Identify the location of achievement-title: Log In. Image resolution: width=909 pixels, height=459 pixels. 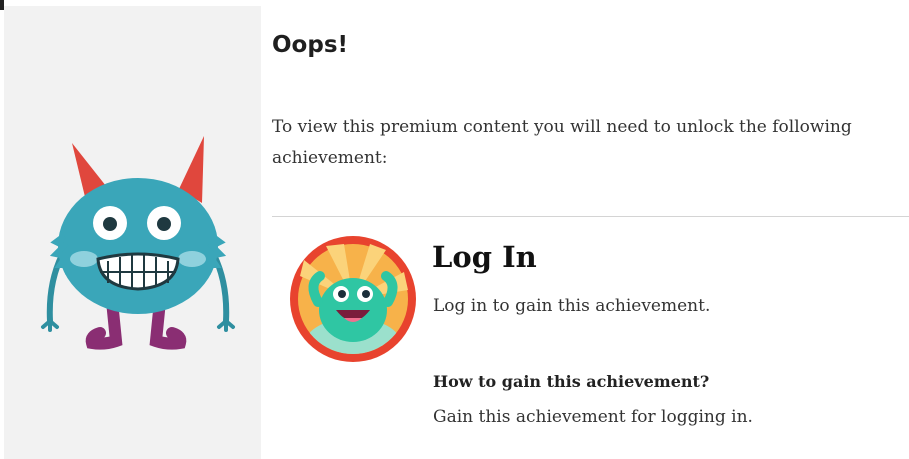
(484, 257).